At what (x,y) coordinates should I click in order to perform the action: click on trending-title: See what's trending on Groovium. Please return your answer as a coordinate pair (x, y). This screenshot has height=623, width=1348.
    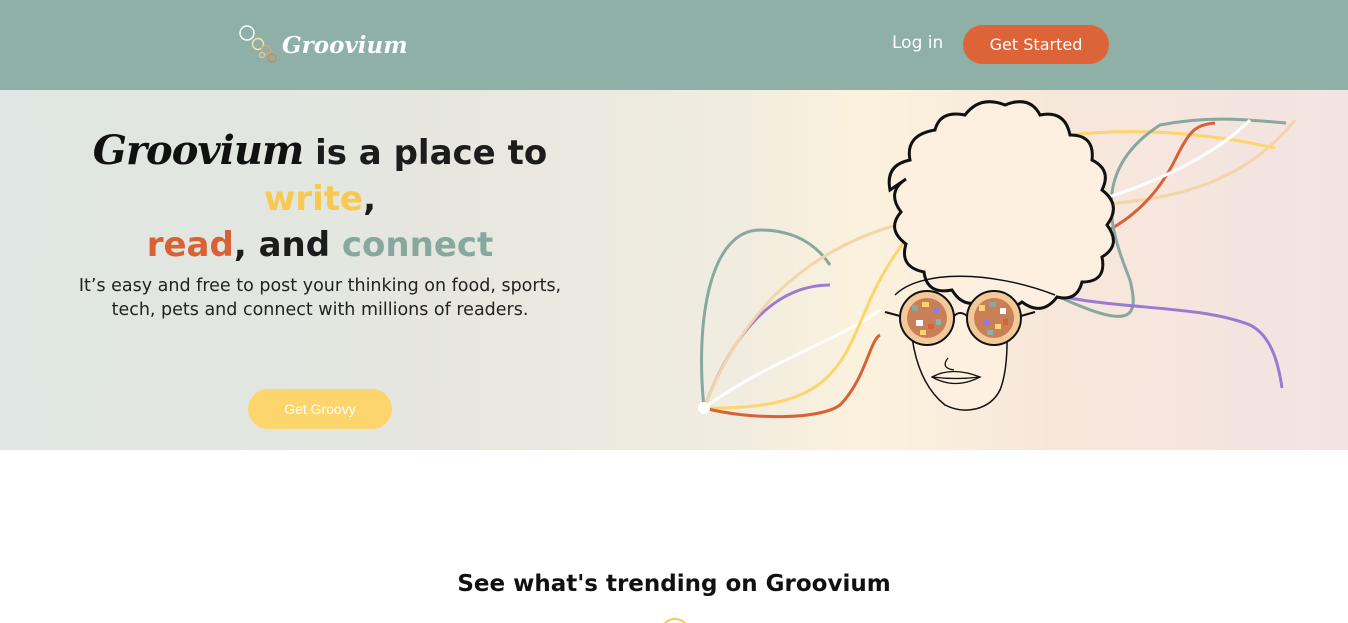
    Looking at the image, I should click on (674, 584).